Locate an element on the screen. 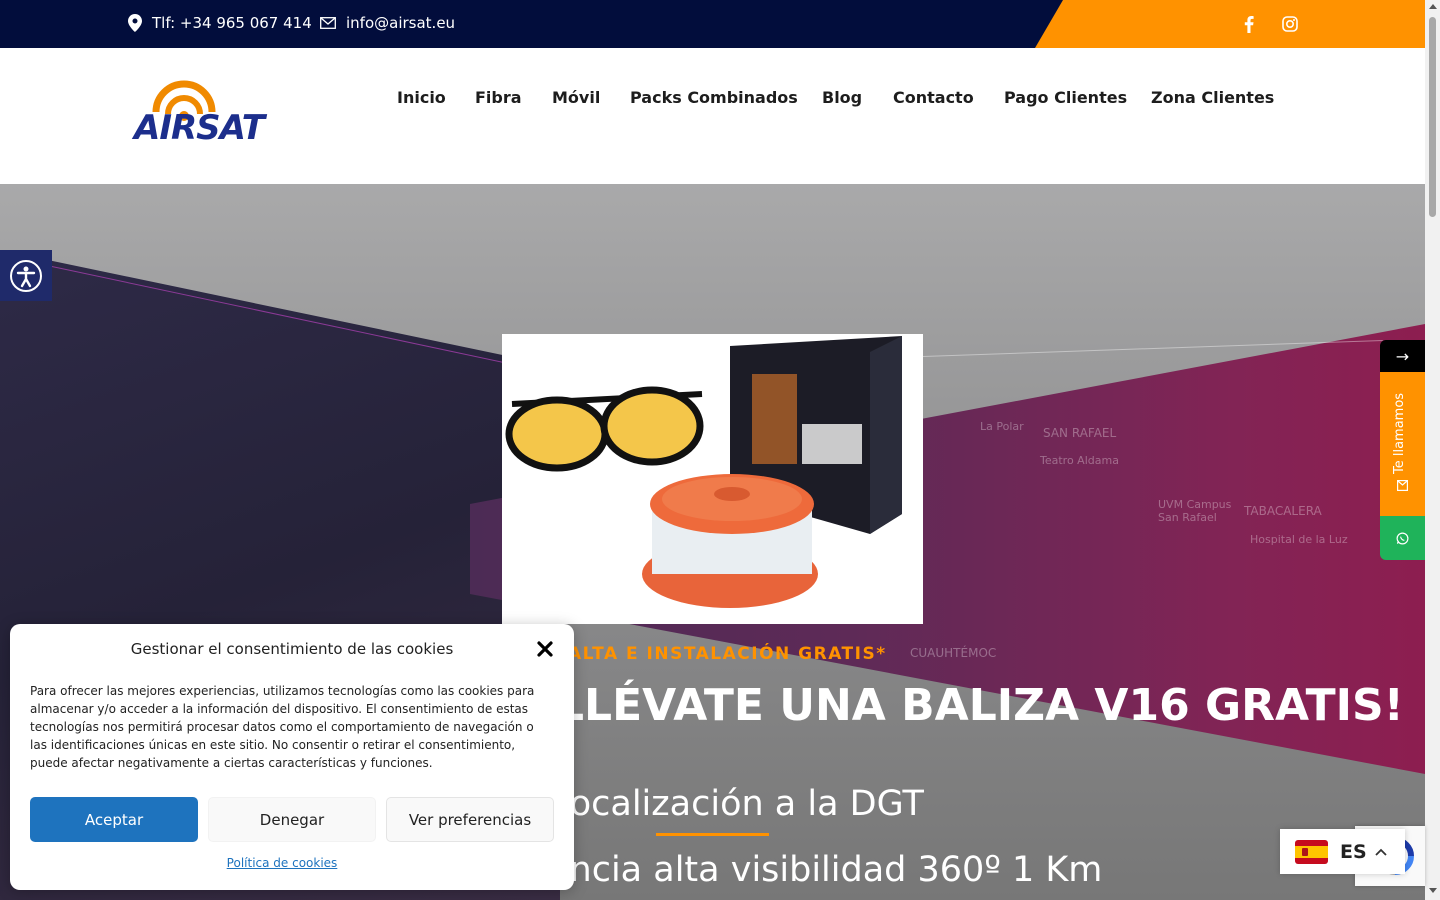 This screenshot has height=900, width=1440. logo-wordmark: AIRSAT is located at coordinates (199, 128).